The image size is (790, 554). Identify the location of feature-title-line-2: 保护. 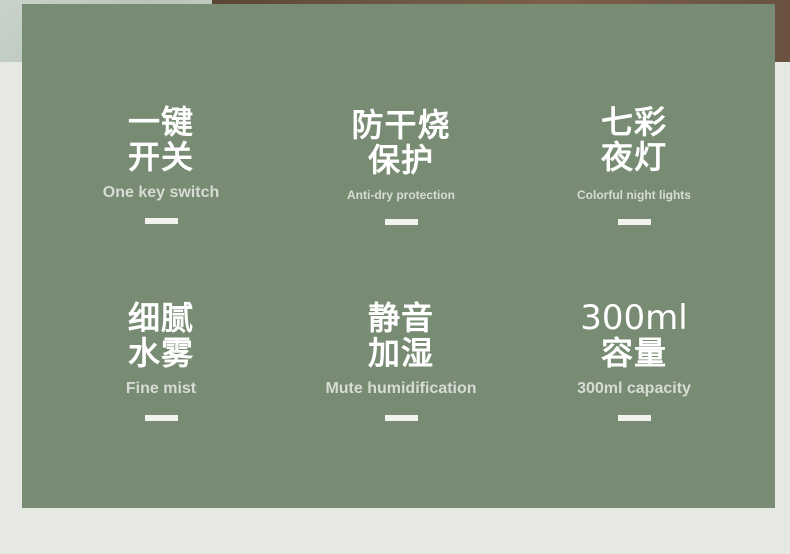
(400, 160).